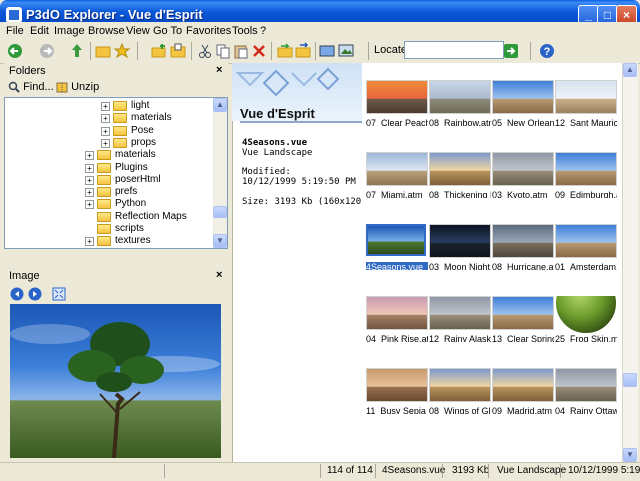 This screenshot has height=481, width=640. Describe the element at coordinates (220, 212) in the screenshot. I see `scroll-thumb` at that location.